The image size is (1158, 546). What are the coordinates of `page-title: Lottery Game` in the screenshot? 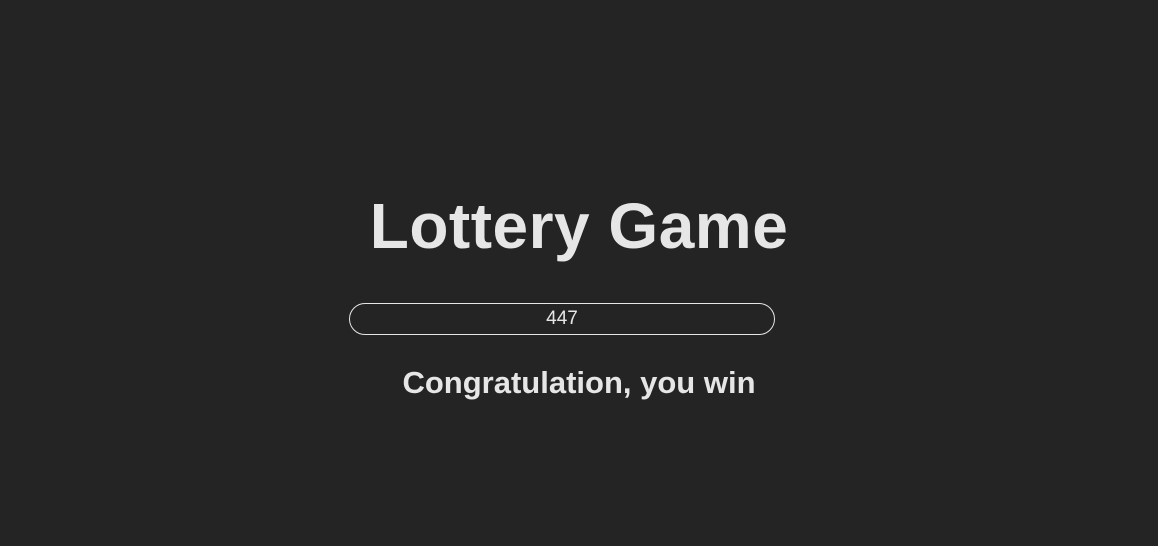 It's located at (579, 226).